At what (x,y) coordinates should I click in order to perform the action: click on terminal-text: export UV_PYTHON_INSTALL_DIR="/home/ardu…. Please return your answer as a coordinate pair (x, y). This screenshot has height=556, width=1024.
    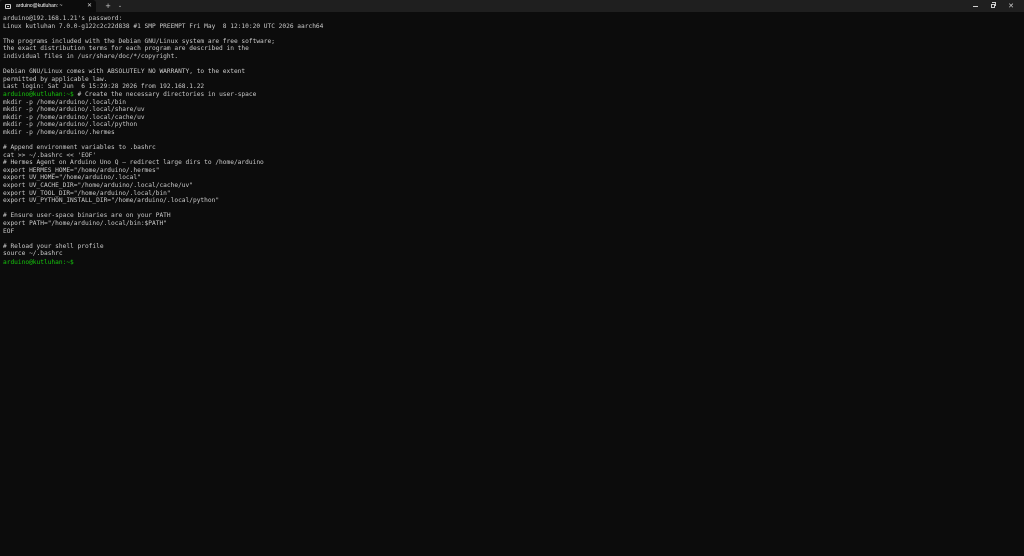
    Looking at the image, I should click on (111, 201).